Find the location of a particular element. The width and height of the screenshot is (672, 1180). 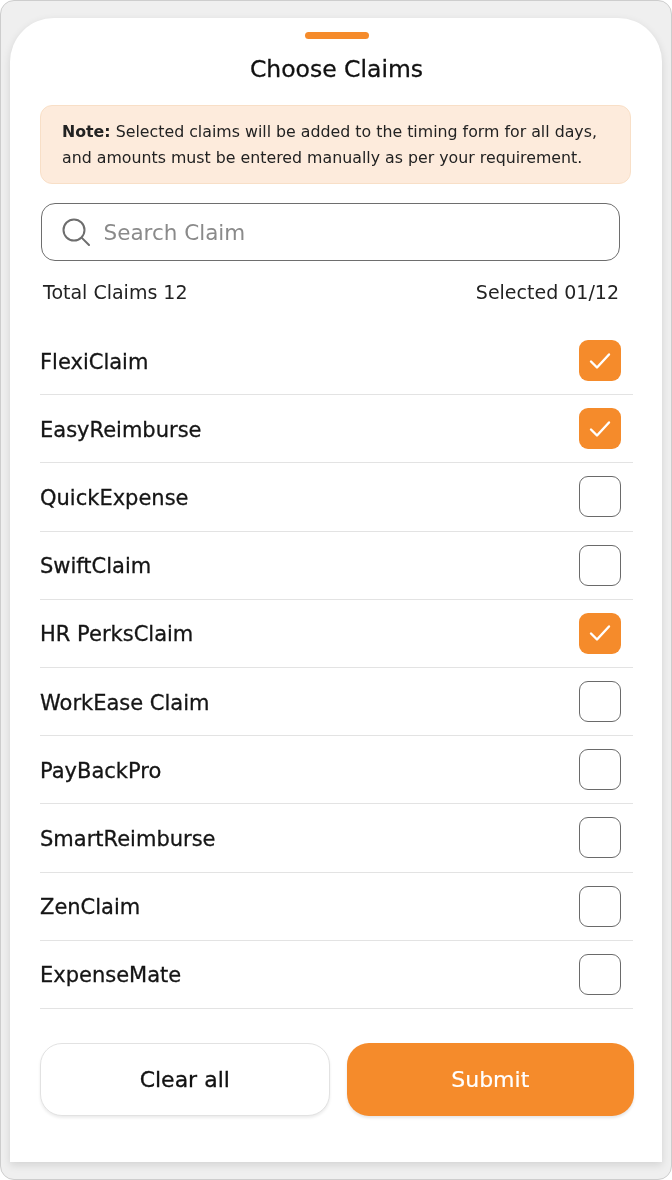

claim-name: QuickExpense is located at coordinates (114, 497).